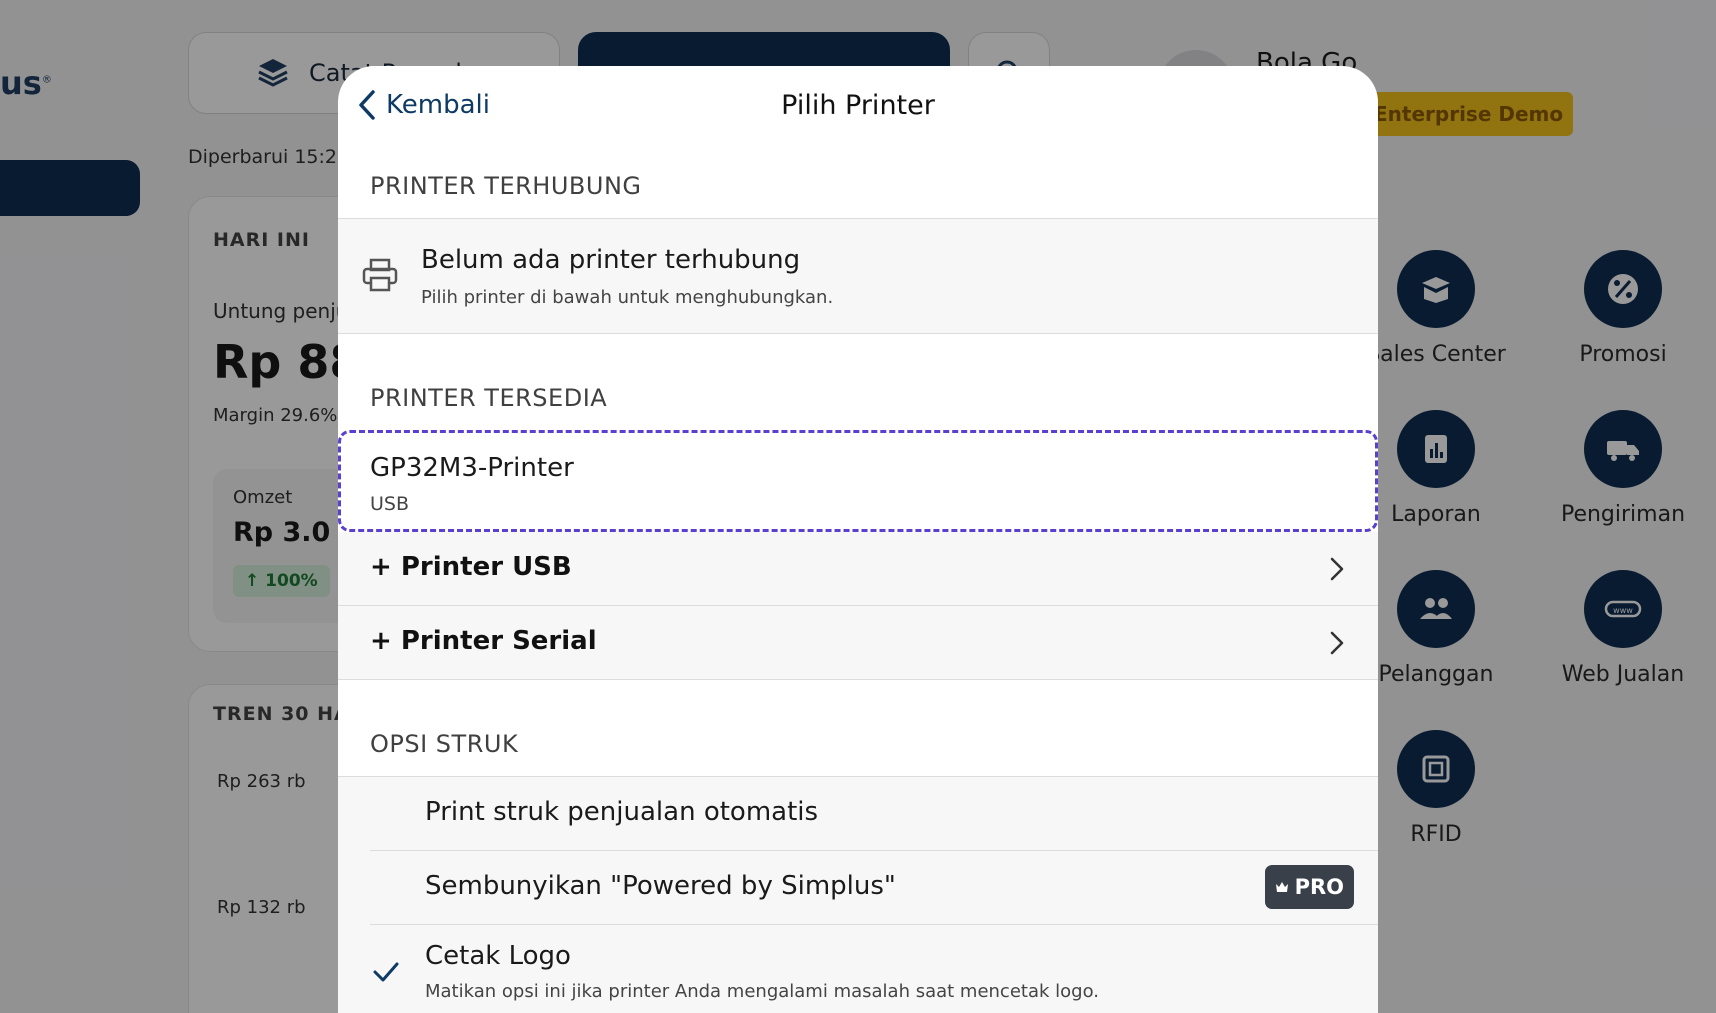  What do you see at coordinates (622, 812) in the screenshot?
I see `option-auto-print-label: Print struk penjualan otomatis` at bounding box center [622, 812].